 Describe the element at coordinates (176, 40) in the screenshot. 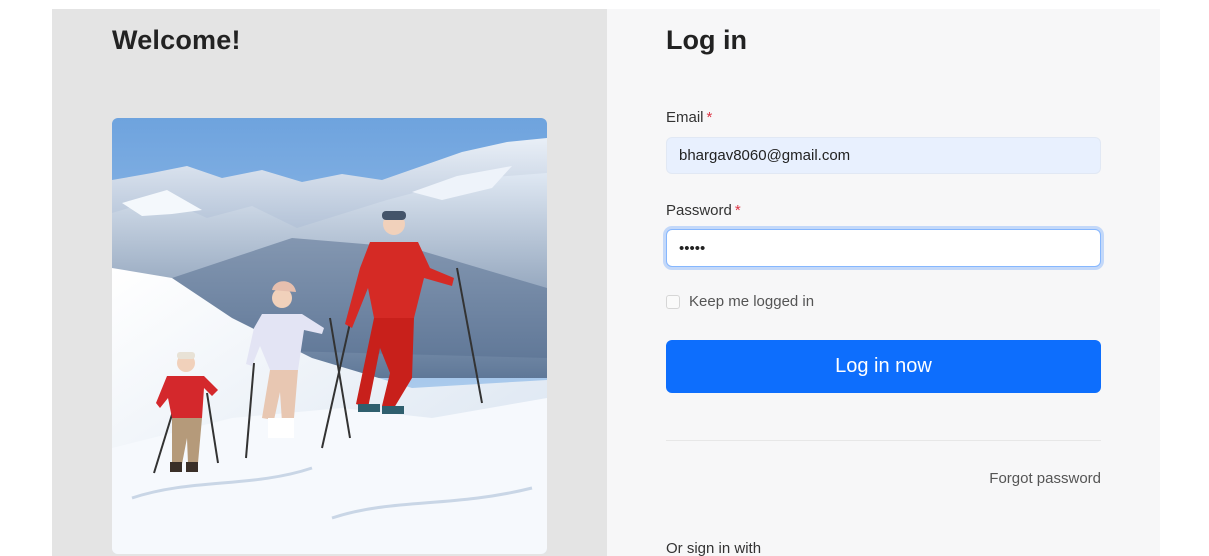

I see `welcome-title: Welcome!` at that location.